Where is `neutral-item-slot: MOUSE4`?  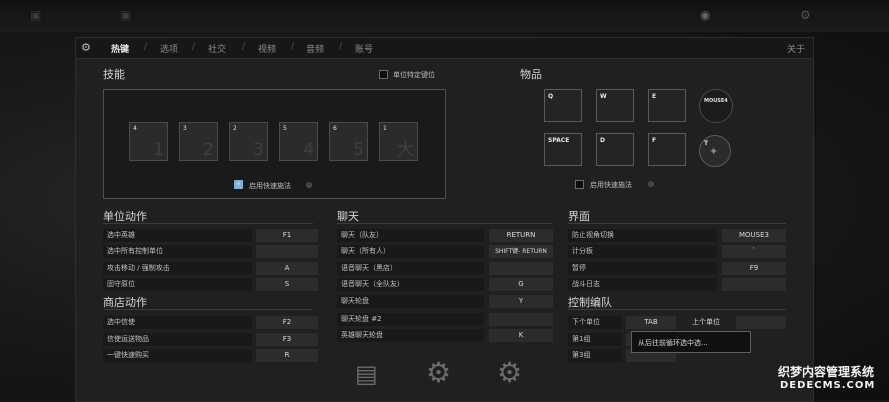 neutral-item-slot: MOUSE4 is located at coordinates (716, 106).